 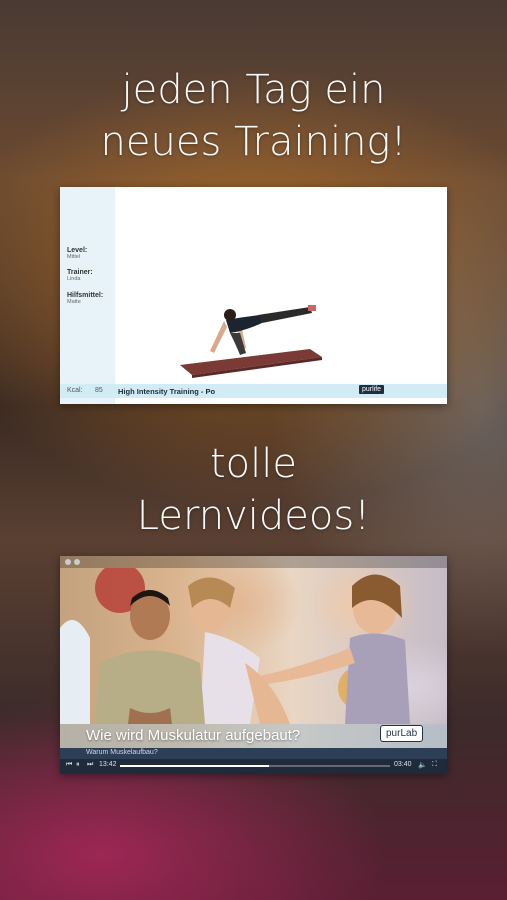 I want to click on kcal-value: 85, so click(x=99, y=390).